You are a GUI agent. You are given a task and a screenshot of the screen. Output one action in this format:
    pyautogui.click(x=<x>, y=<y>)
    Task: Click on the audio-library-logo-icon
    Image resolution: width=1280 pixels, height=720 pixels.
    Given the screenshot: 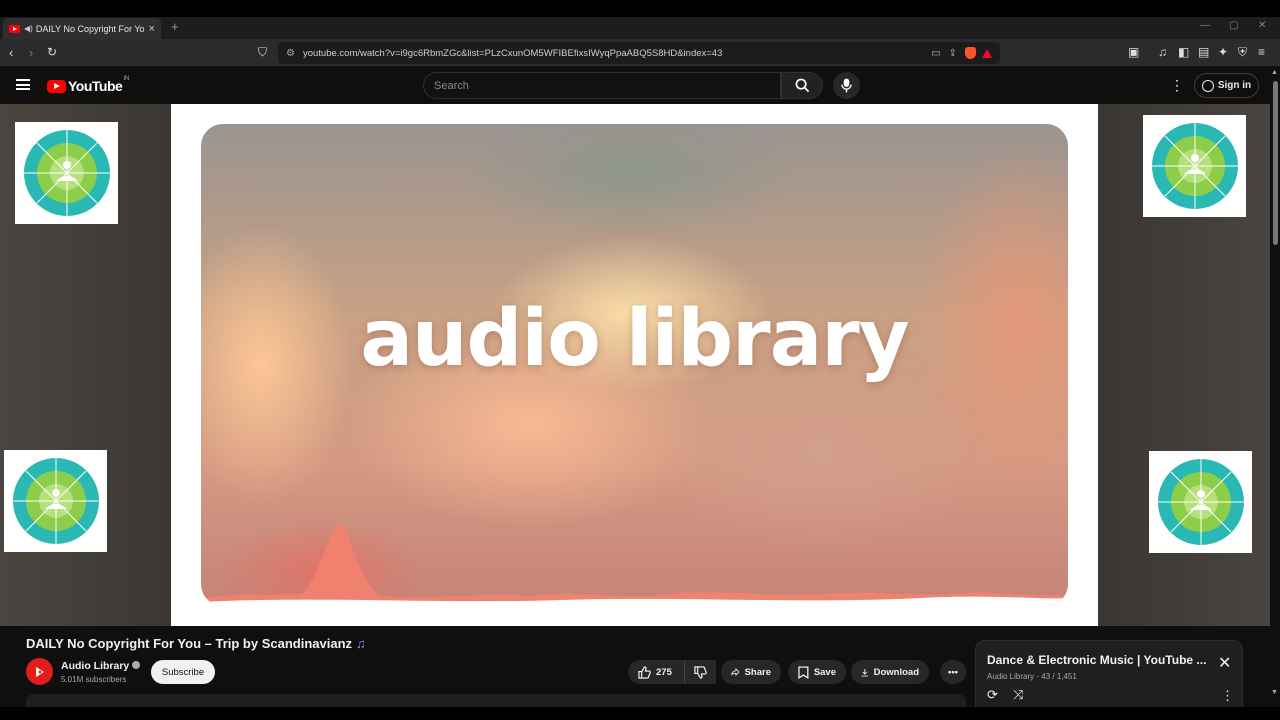 What is the action you would take?
    pyautogui.click(x=39, y=671)
    